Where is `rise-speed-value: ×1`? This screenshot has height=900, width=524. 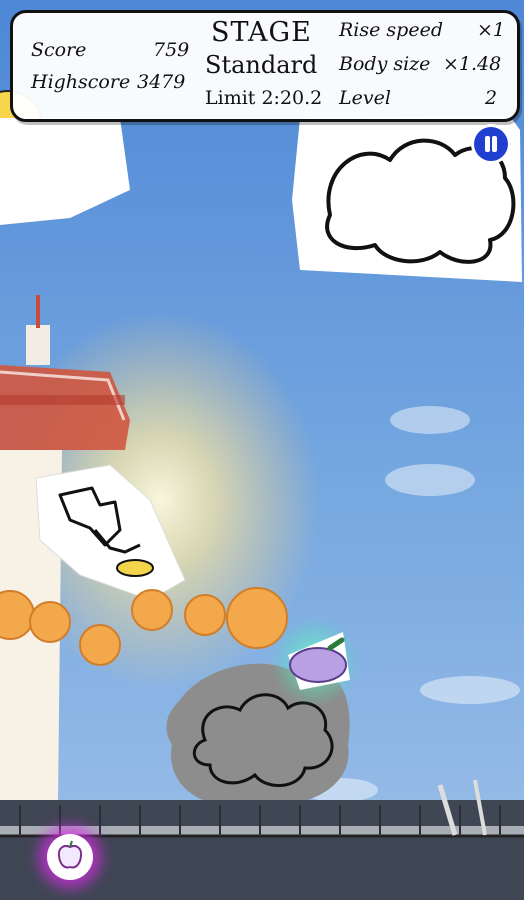 rise-speed-value: ×1 is located at coordinates (491, 30).